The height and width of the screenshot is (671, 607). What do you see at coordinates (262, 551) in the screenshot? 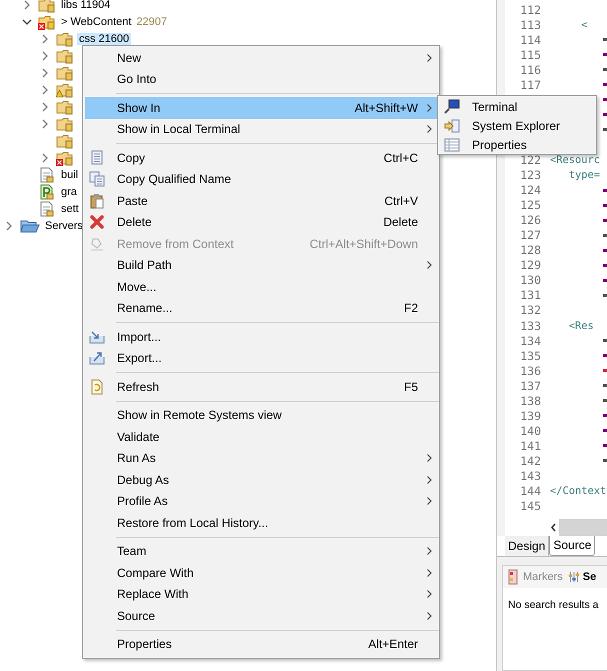
I see `menu-item: Team` at bounding box center [262, 551].